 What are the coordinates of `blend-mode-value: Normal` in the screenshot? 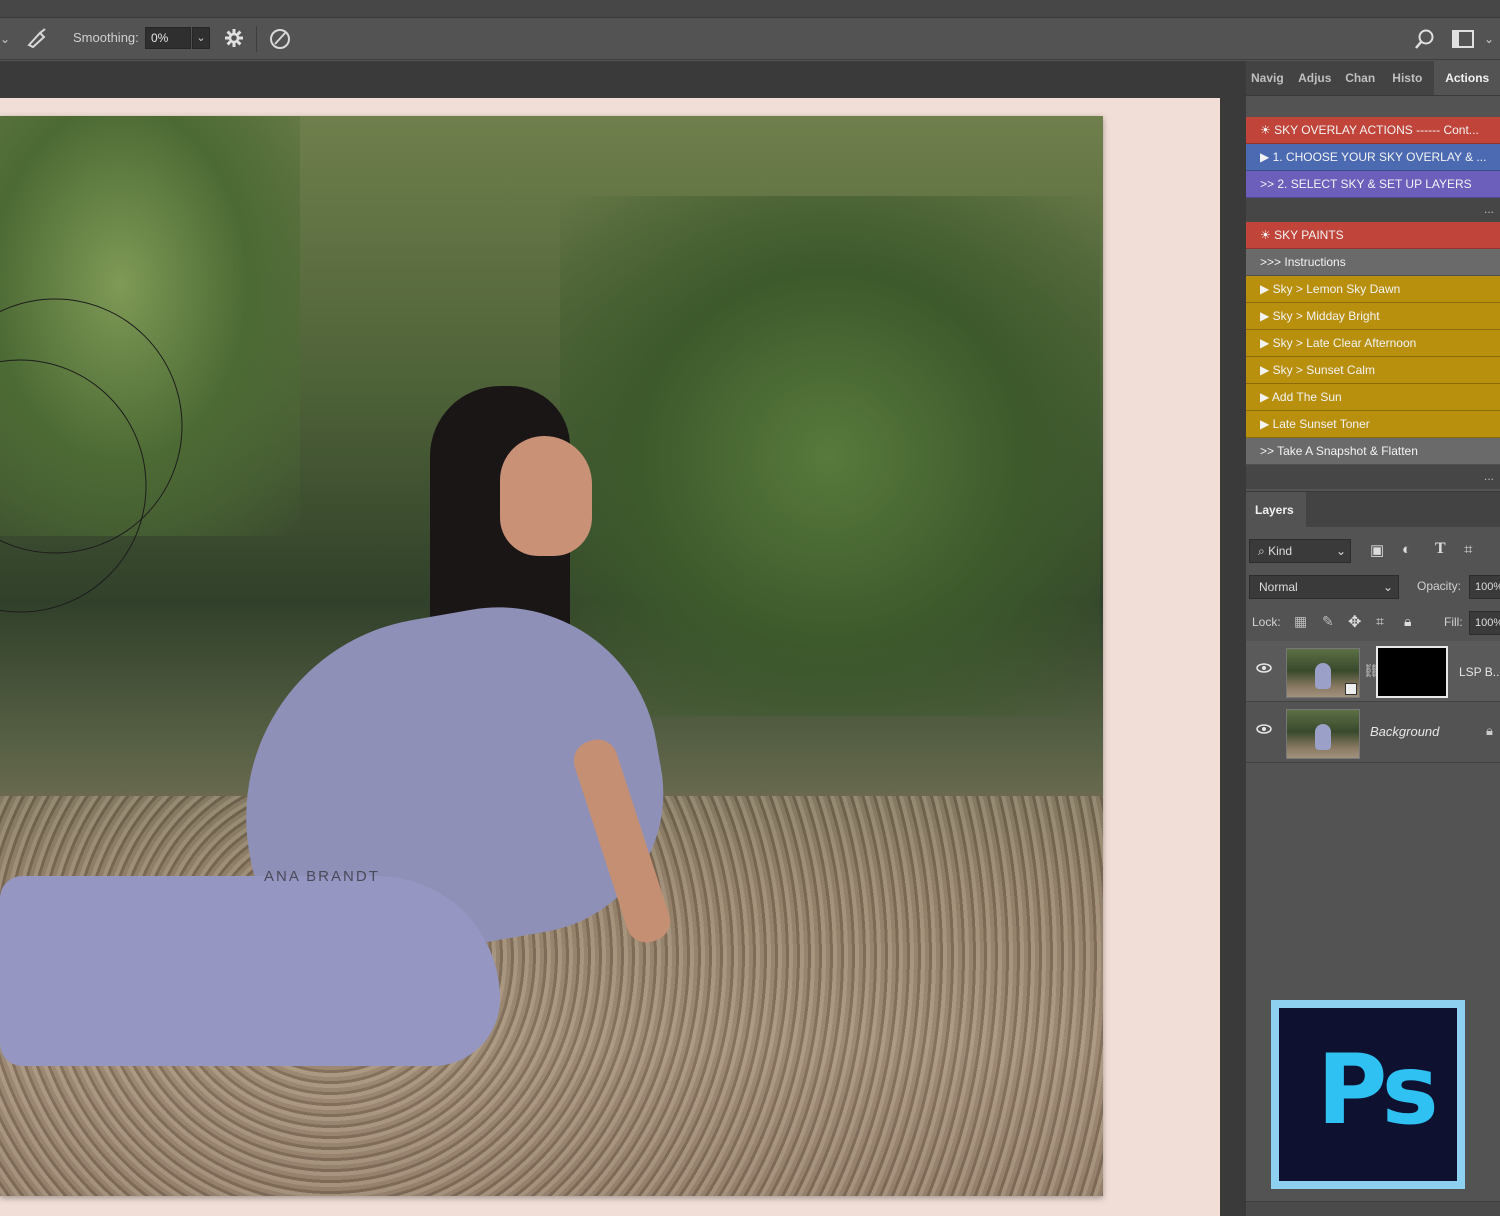 It's located at (1278, 587).